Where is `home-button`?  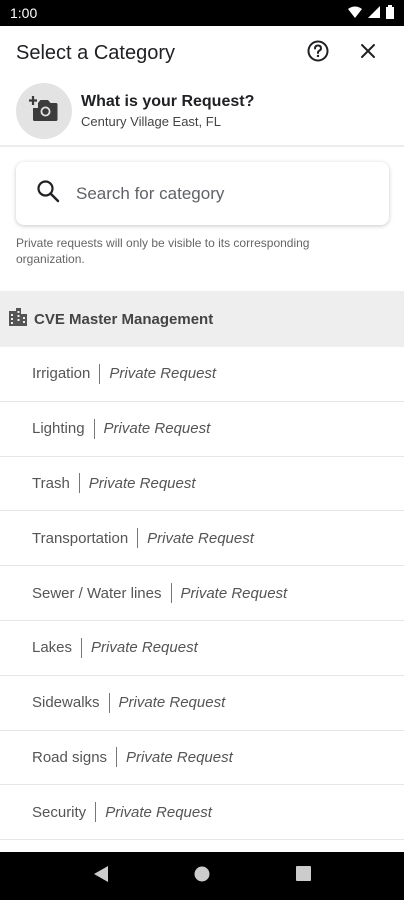 home-button is located at coordinates (202, 876).